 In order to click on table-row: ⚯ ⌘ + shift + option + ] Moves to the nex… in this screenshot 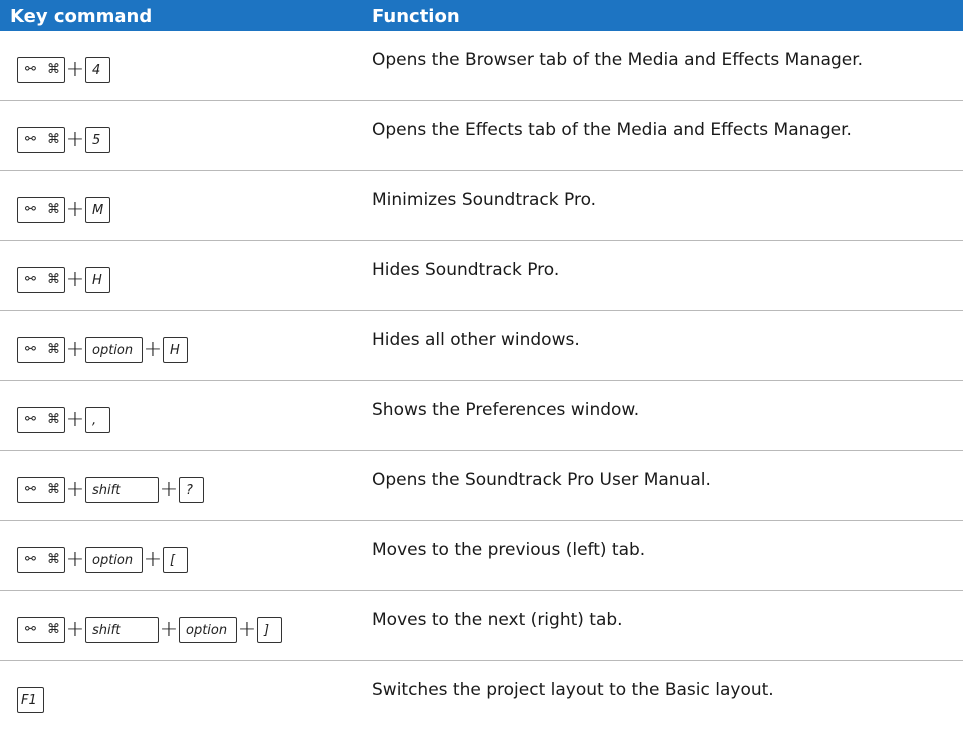, I will do `click(481, 637)`.